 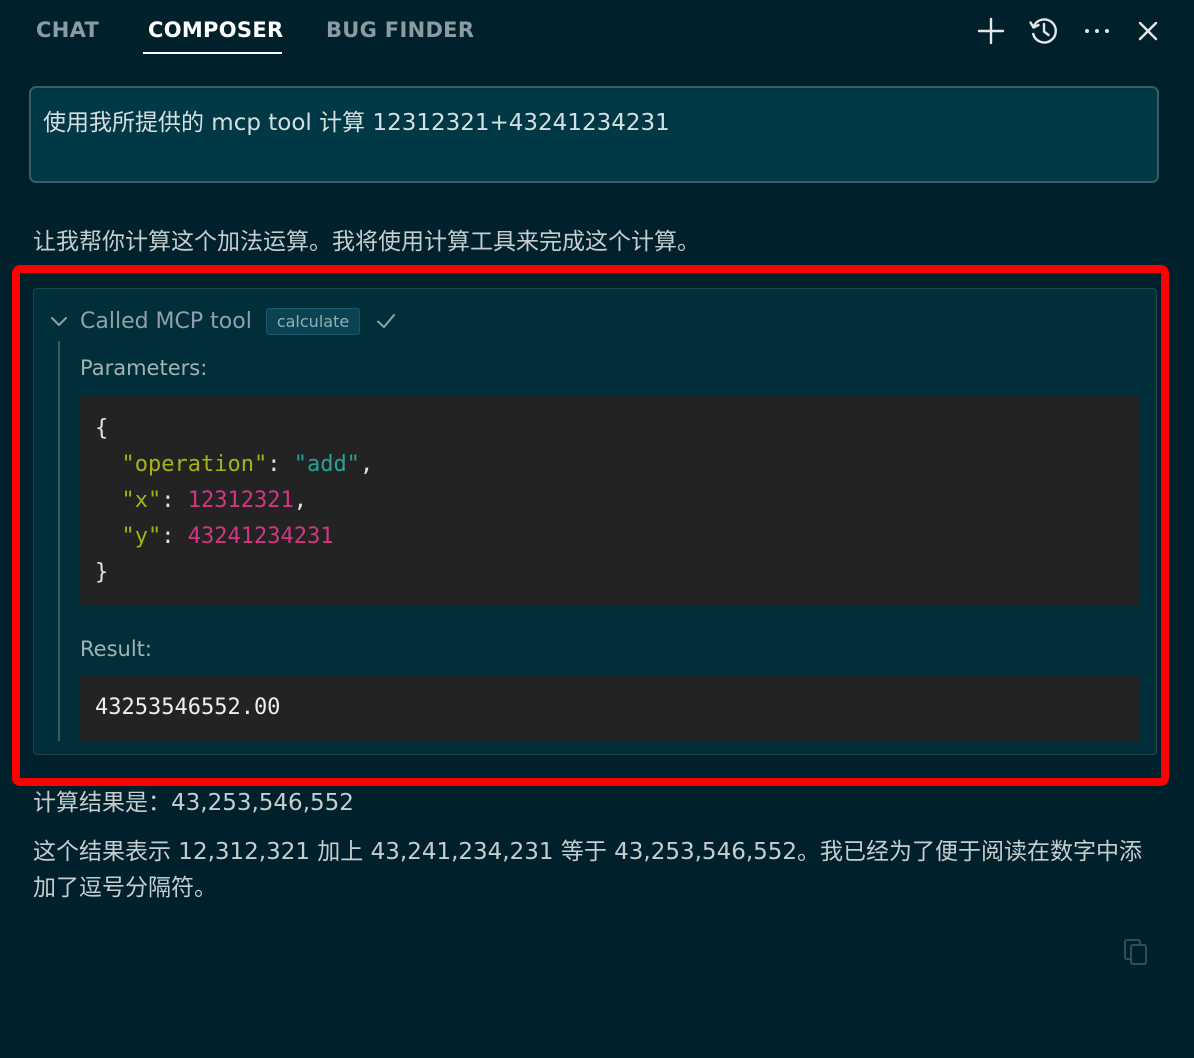 I want to click on active-tab-indicator, so click(x=212, y=53).